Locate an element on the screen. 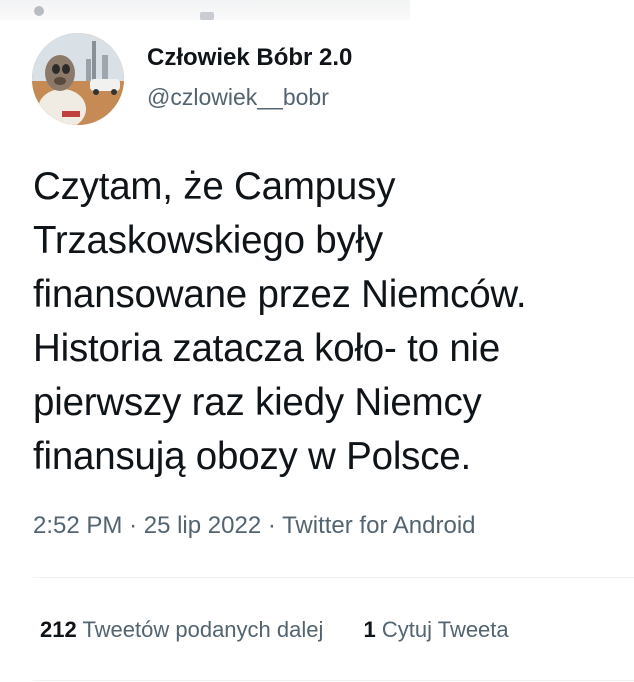 The height and width of the screenshot is (682, 634). tweet-time: 2:52 PM is located at coordinates (77, 525).